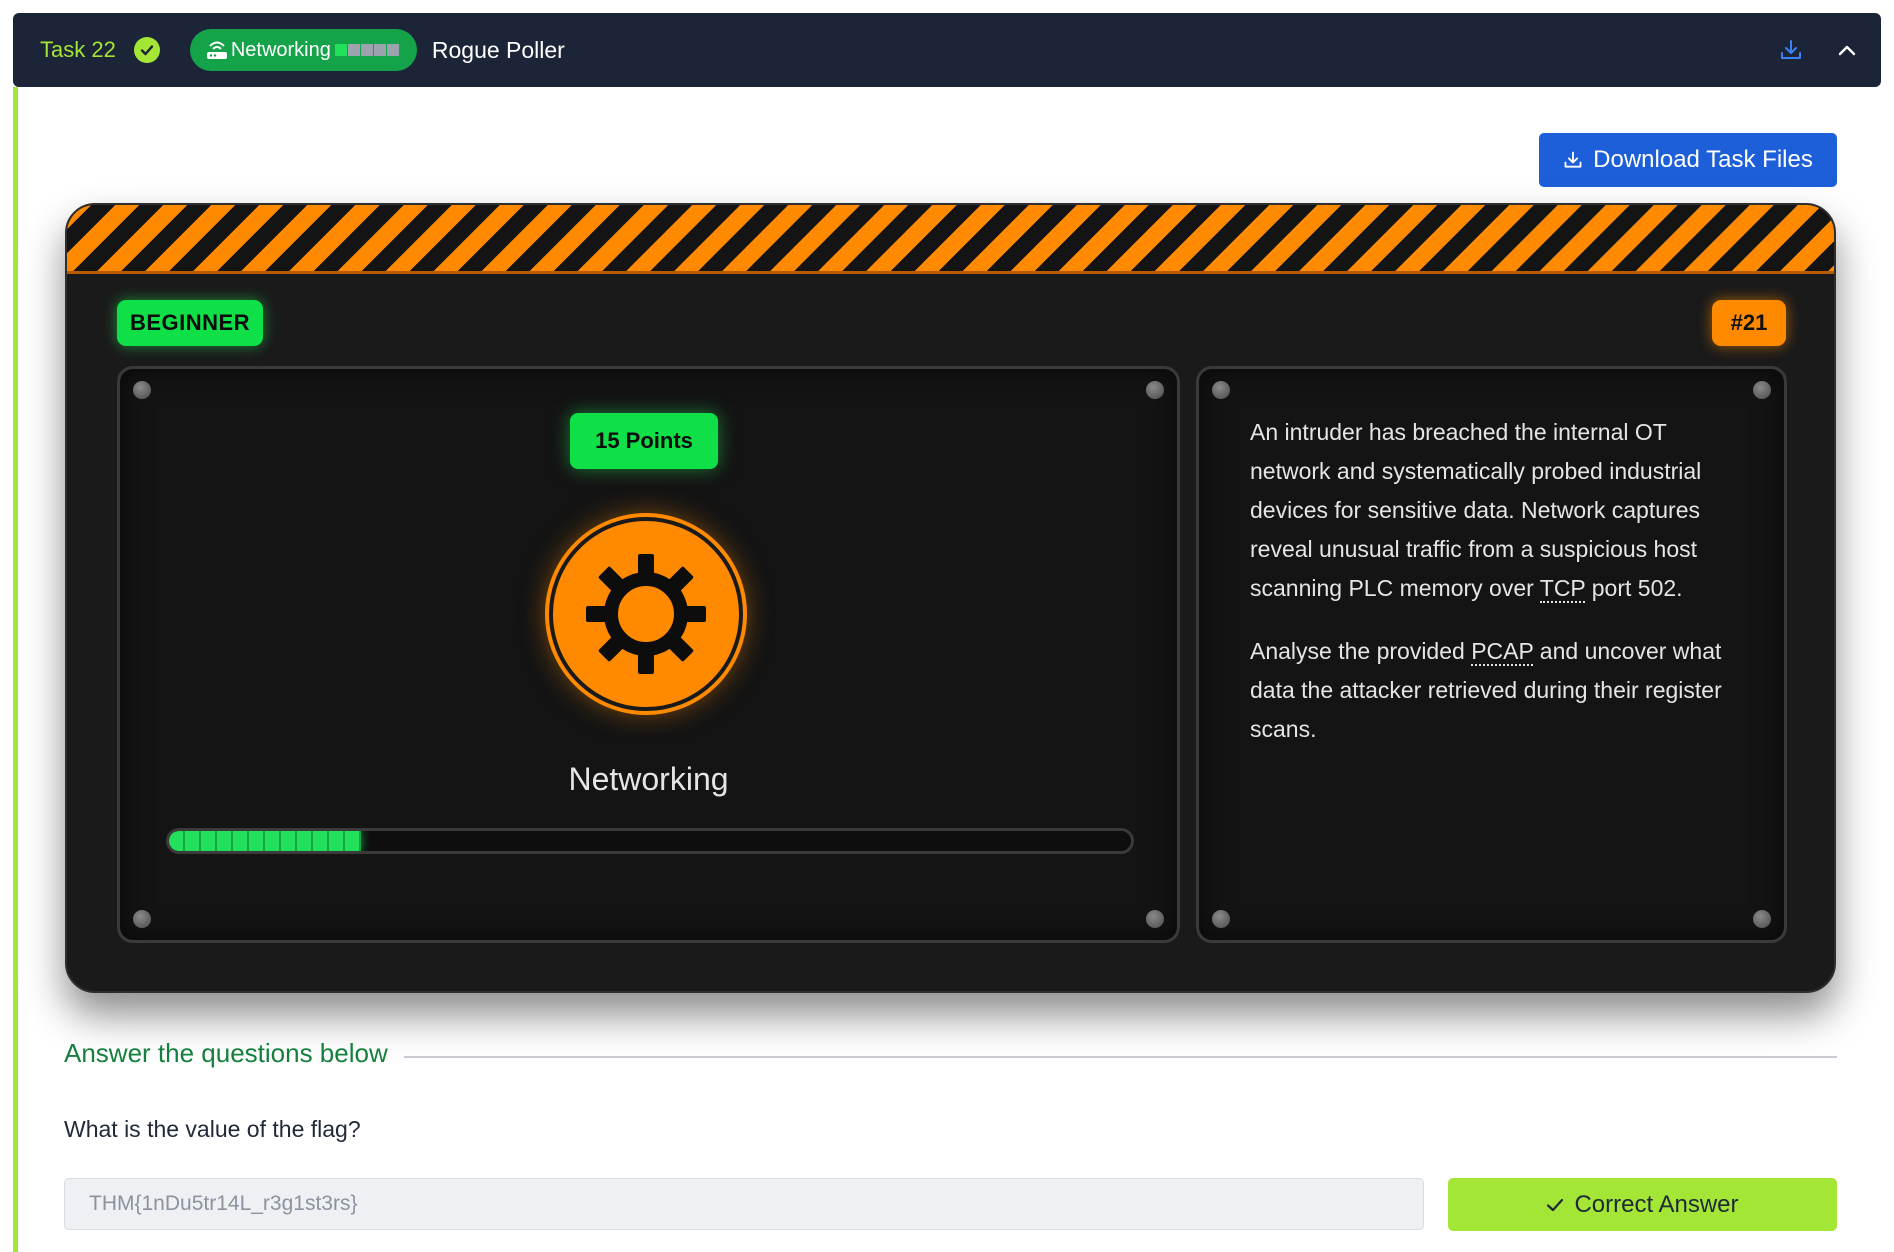 This screenshot has width=1894, height=1252. I want to click on gear-icon, so click(646, 614).